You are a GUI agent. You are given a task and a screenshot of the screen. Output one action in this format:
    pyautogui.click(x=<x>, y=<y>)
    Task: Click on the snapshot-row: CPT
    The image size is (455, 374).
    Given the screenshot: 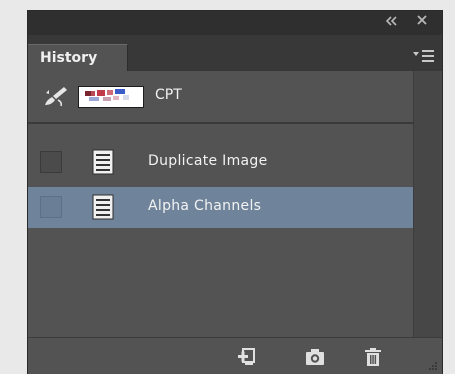 What is the action you would take?
    pyautogui.click(x=220, y=97)
    